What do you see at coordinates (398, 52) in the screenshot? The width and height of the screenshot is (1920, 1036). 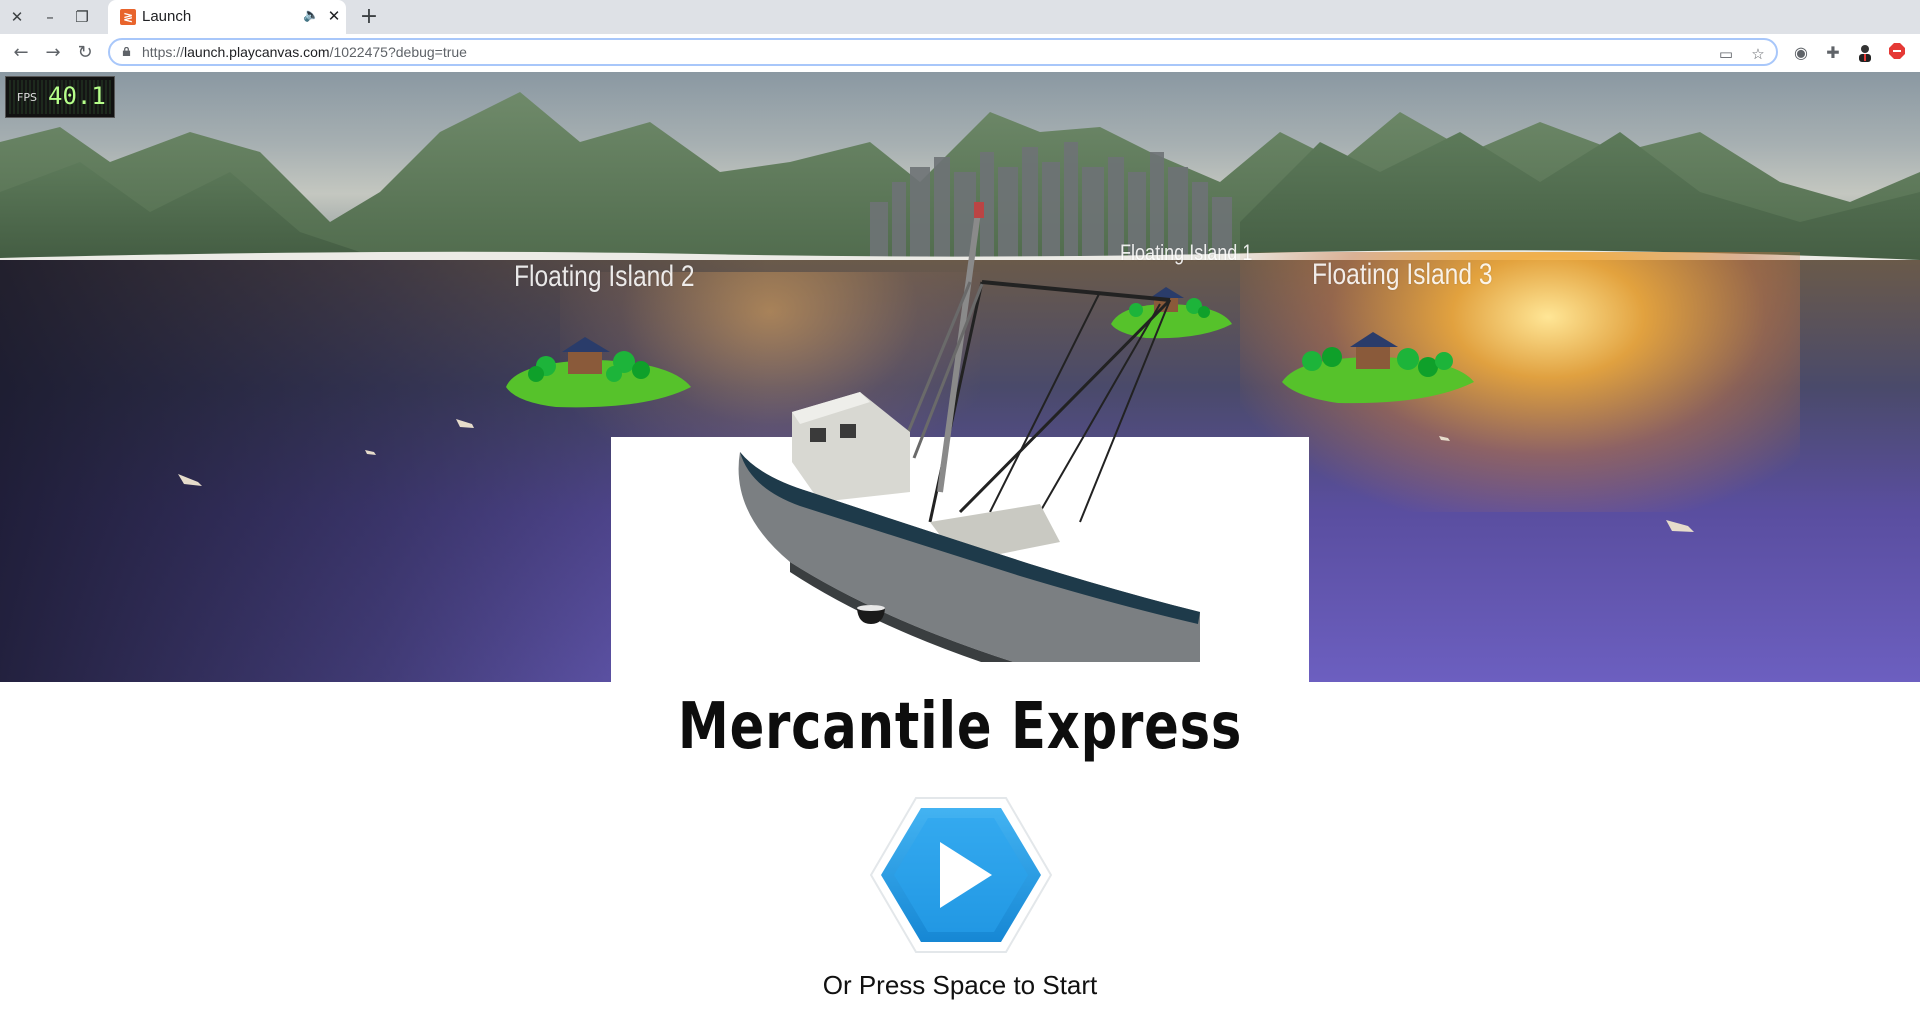 I see `url-path: /1022475?debug=true` at bounding box center [398, 52].